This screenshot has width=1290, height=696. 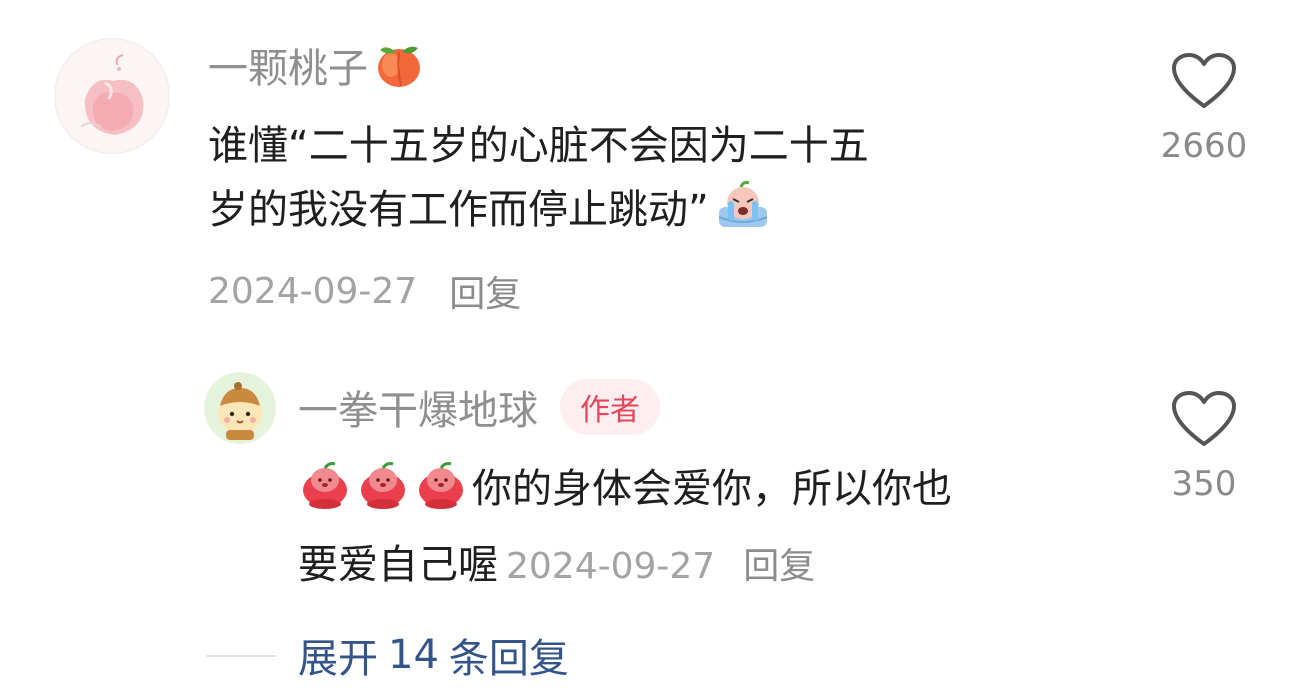 I want to click on reply-like-control: 350, so click(x=1204, y=447).